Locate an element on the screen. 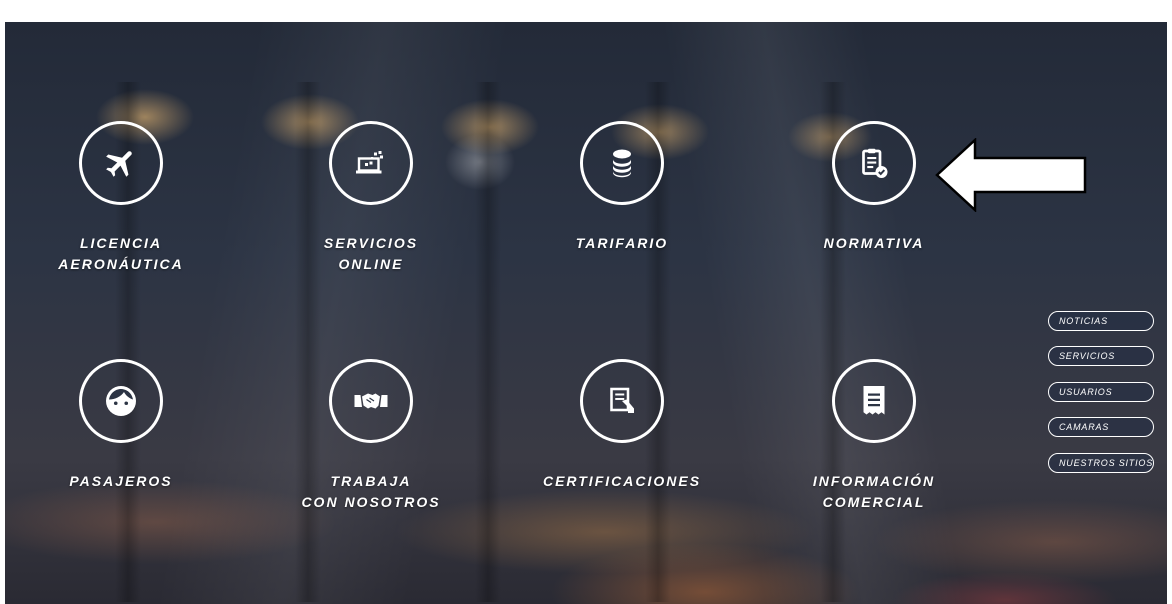  tile-label: SERVICIOS ONLINE is located at coordinates (371, 253).